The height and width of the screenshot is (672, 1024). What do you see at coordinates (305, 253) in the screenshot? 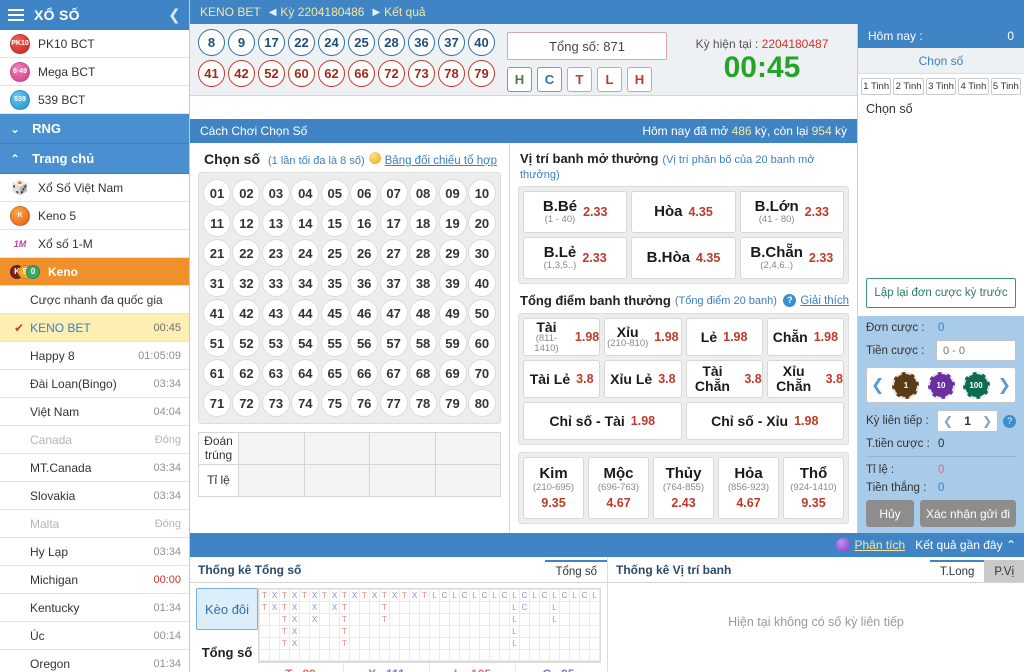
I see `number-cell: 24` at bounding box center [305, 253].